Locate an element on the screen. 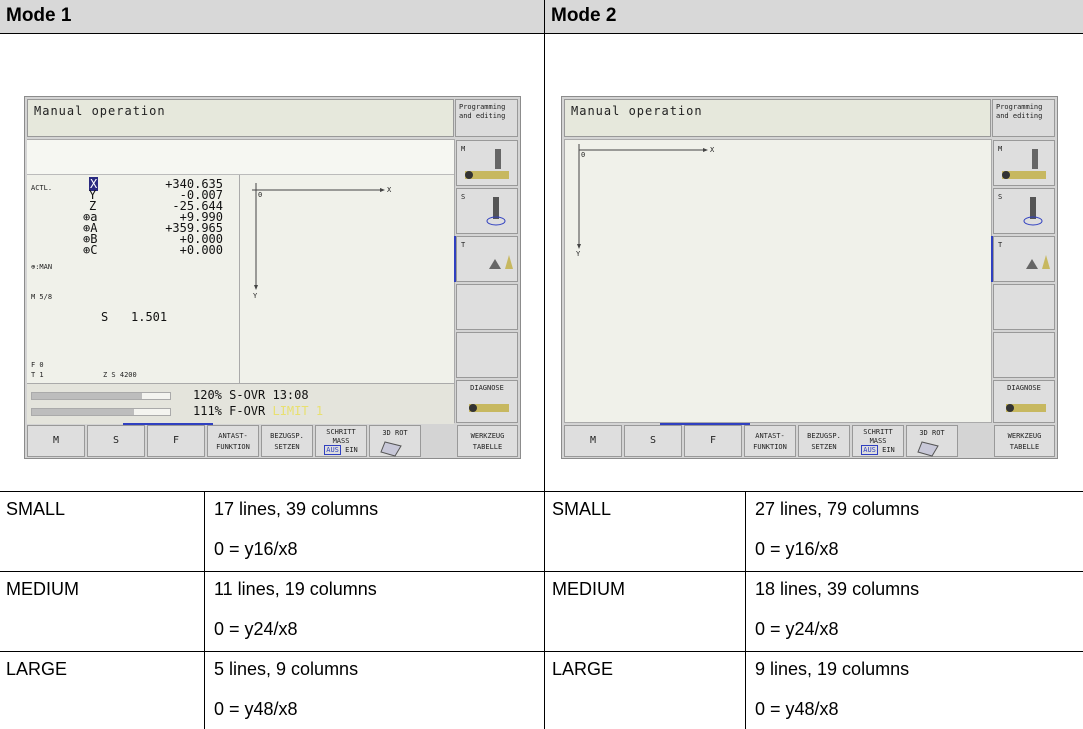 This screenshot has height=729, width=1083. header-mode2-cell is located at coordinates (814, 16).